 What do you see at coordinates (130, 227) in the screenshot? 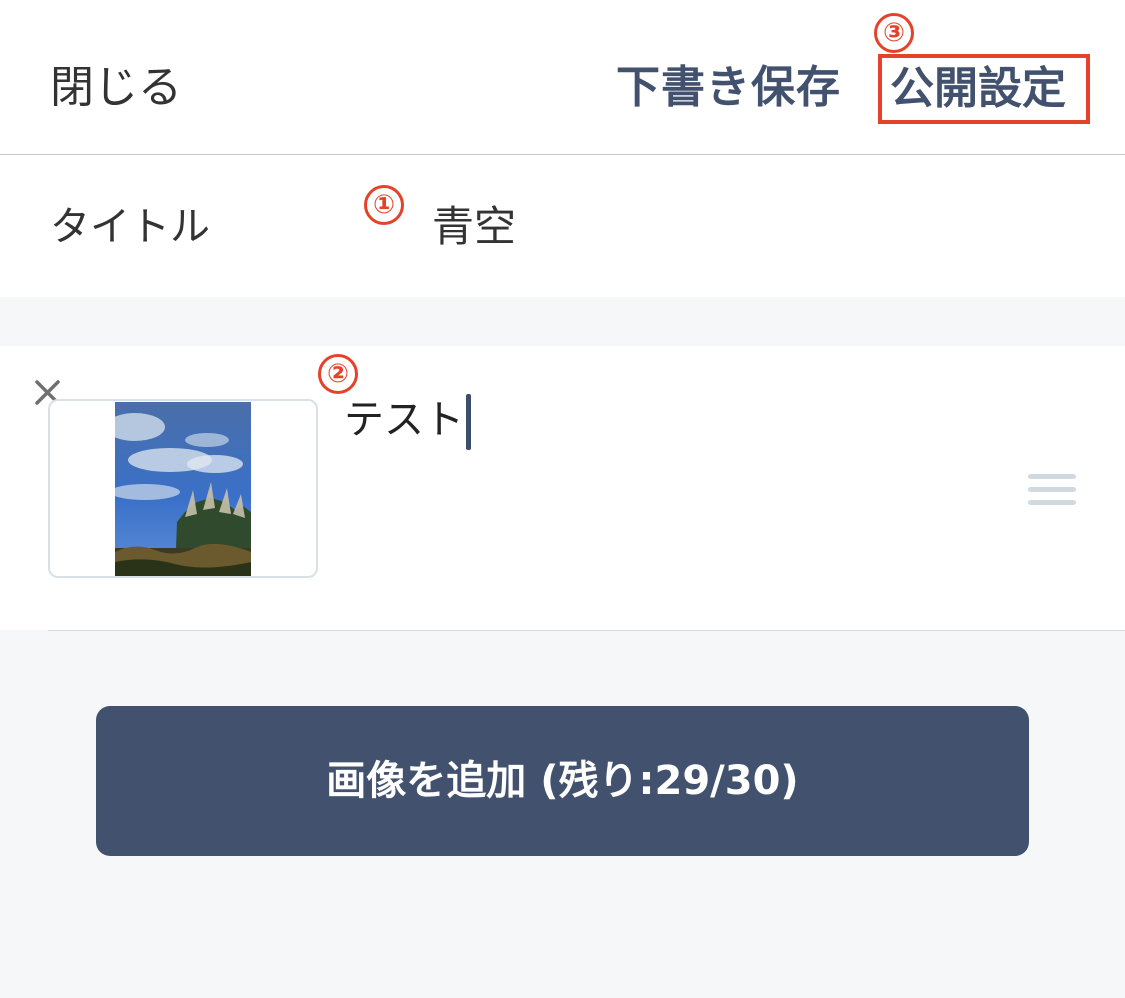
I see `title-label: タイトル` at bounding box center [130, 227].